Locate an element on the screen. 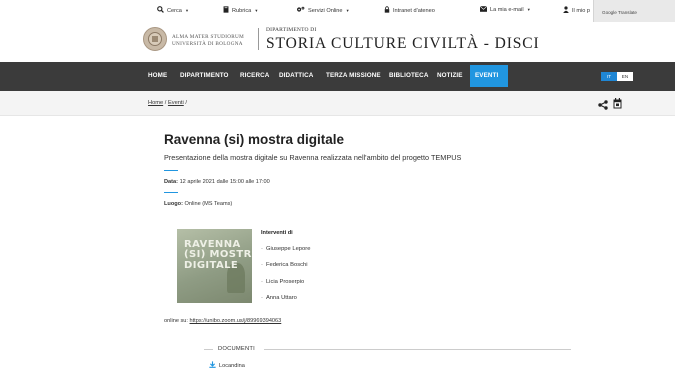  download-icon is located at coordinates (212, 365).